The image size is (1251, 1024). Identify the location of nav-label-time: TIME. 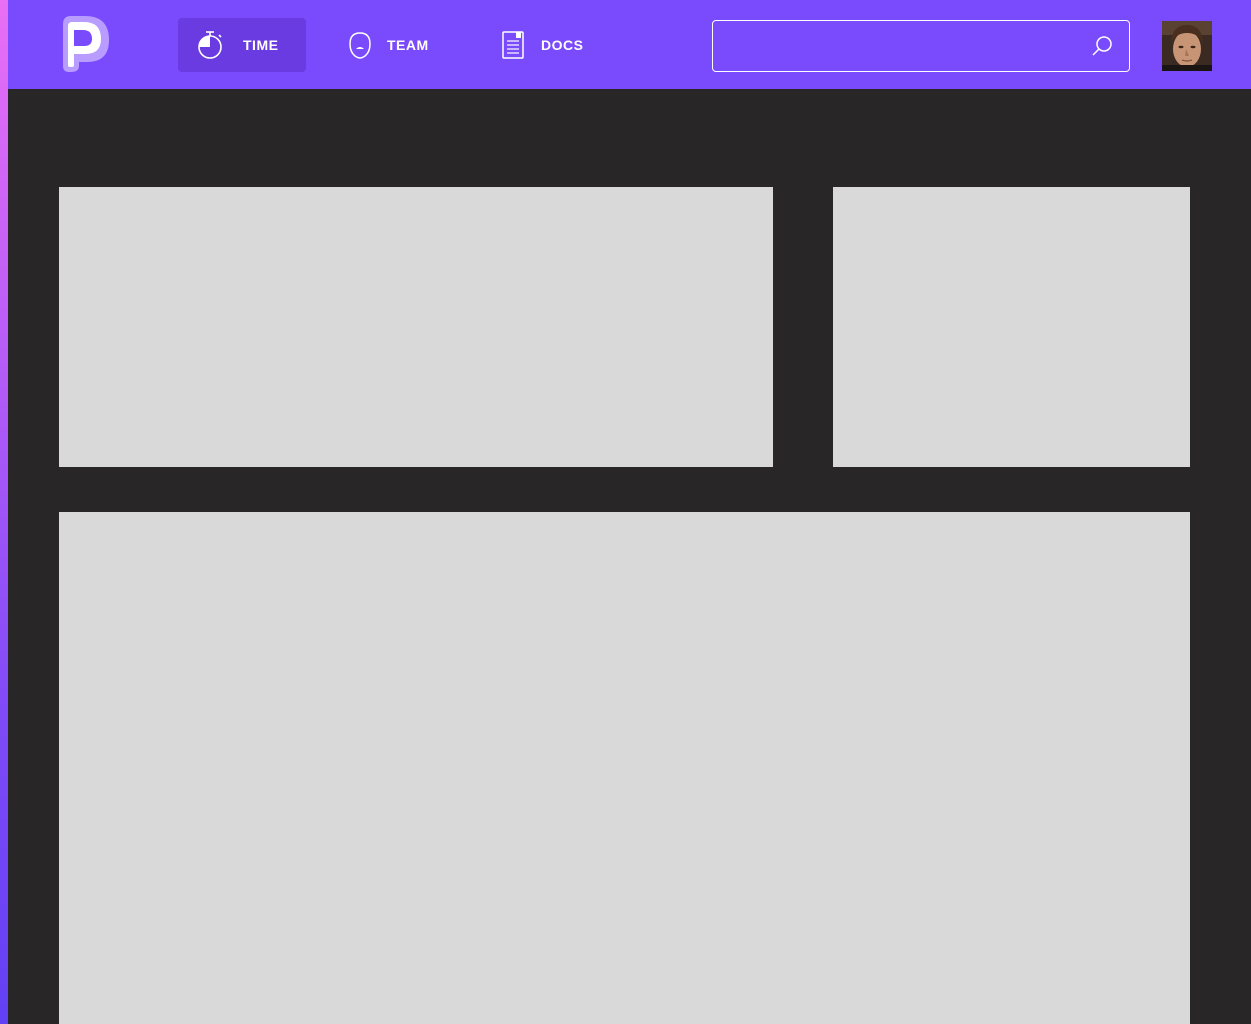
(261, 45).